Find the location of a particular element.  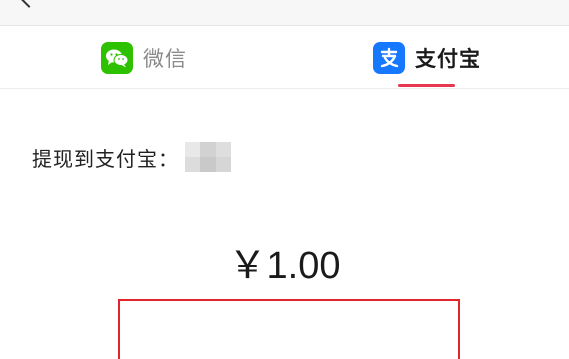

tab-alipay: 支付宝 is located at coordinates (427, 58).